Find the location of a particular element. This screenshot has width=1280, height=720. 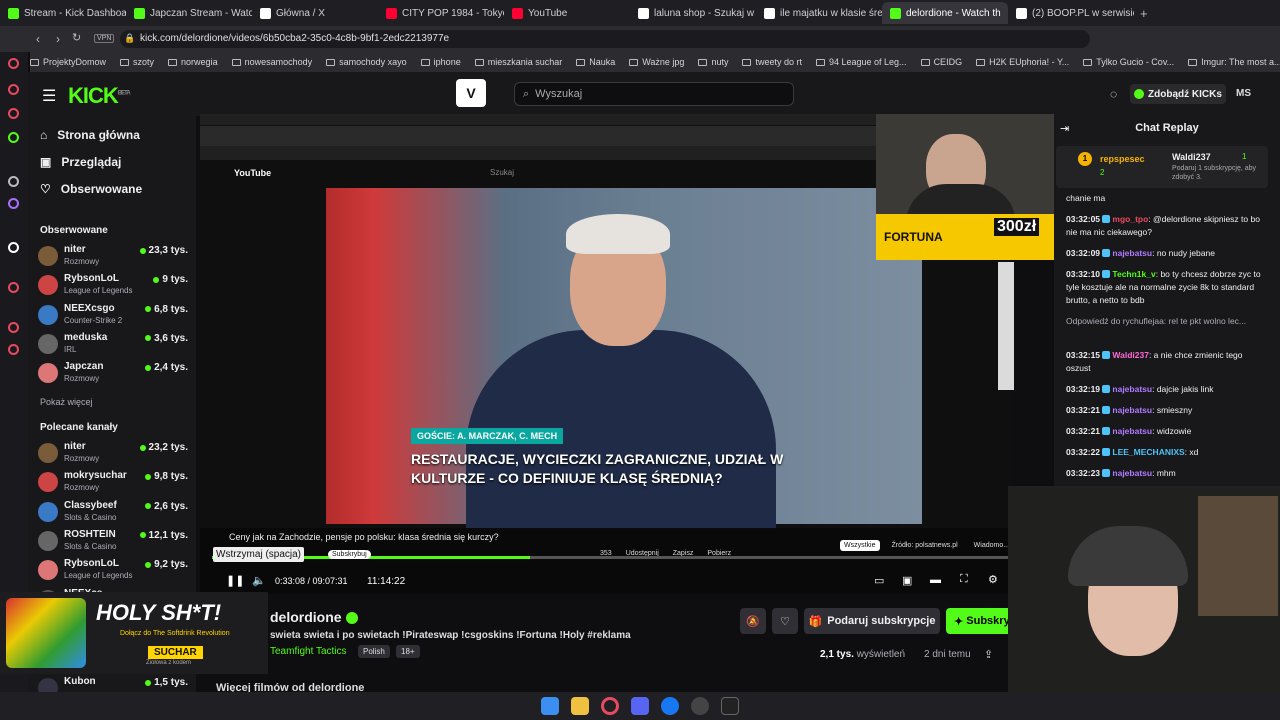

extension-icon: V is located at coordinates (471, 93).